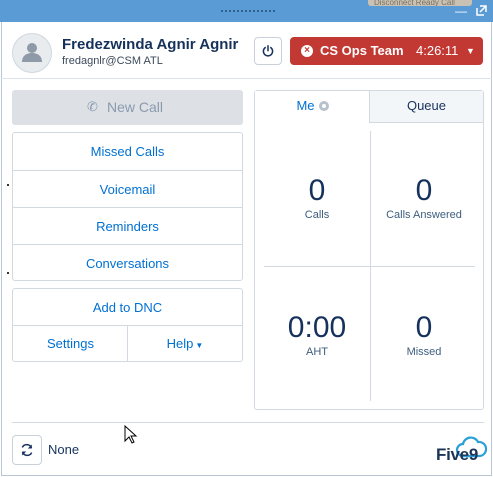  I want to click on settings-button: Settings, so click(70, 343).